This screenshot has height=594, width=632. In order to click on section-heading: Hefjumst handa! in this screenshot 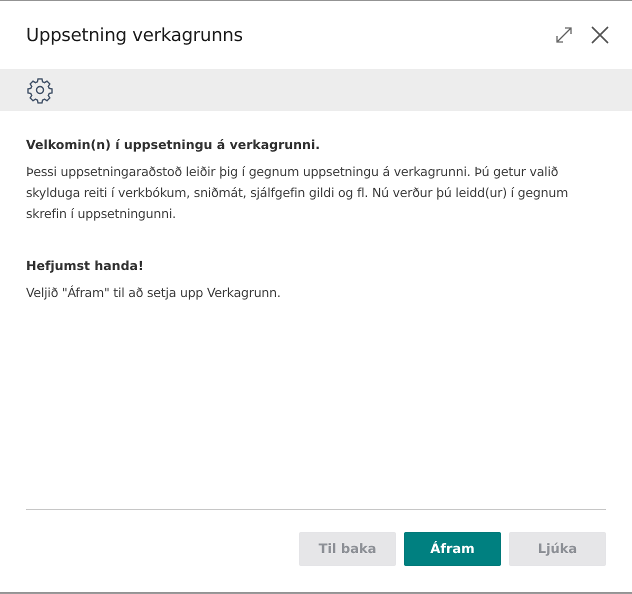, I will do `click(85, 265)`.